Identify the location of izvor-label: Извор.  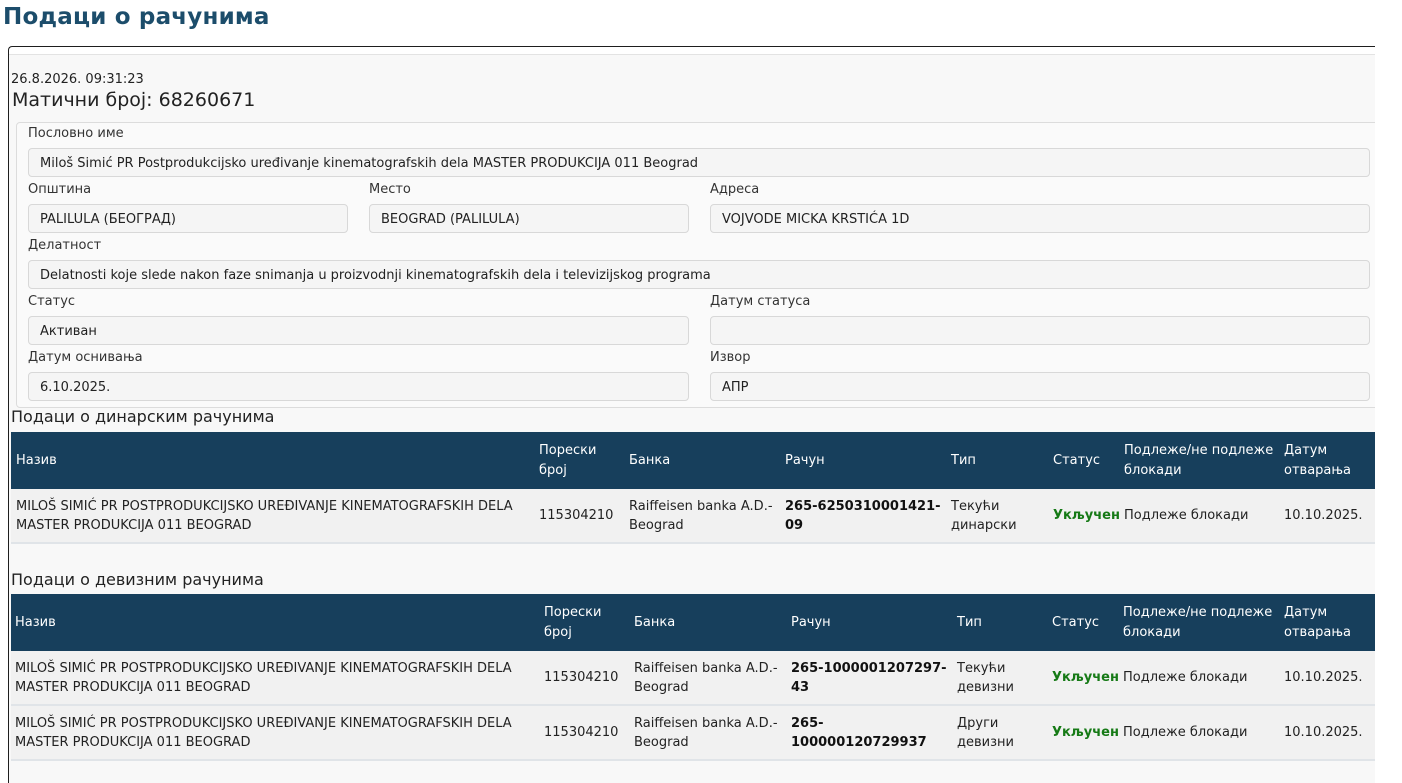
(730, 357).